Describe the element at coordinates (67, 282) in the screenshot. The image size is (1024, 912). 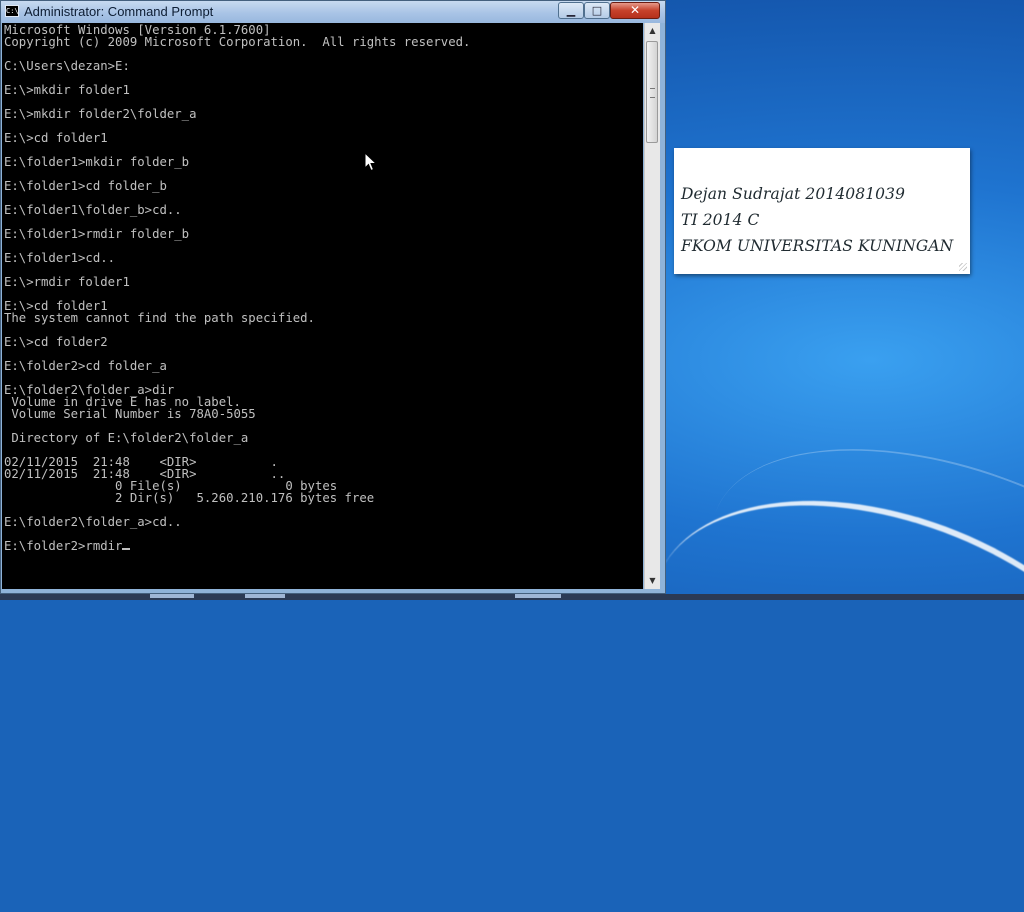
I see `console-line: E:\>rmdir folder1` at that location.